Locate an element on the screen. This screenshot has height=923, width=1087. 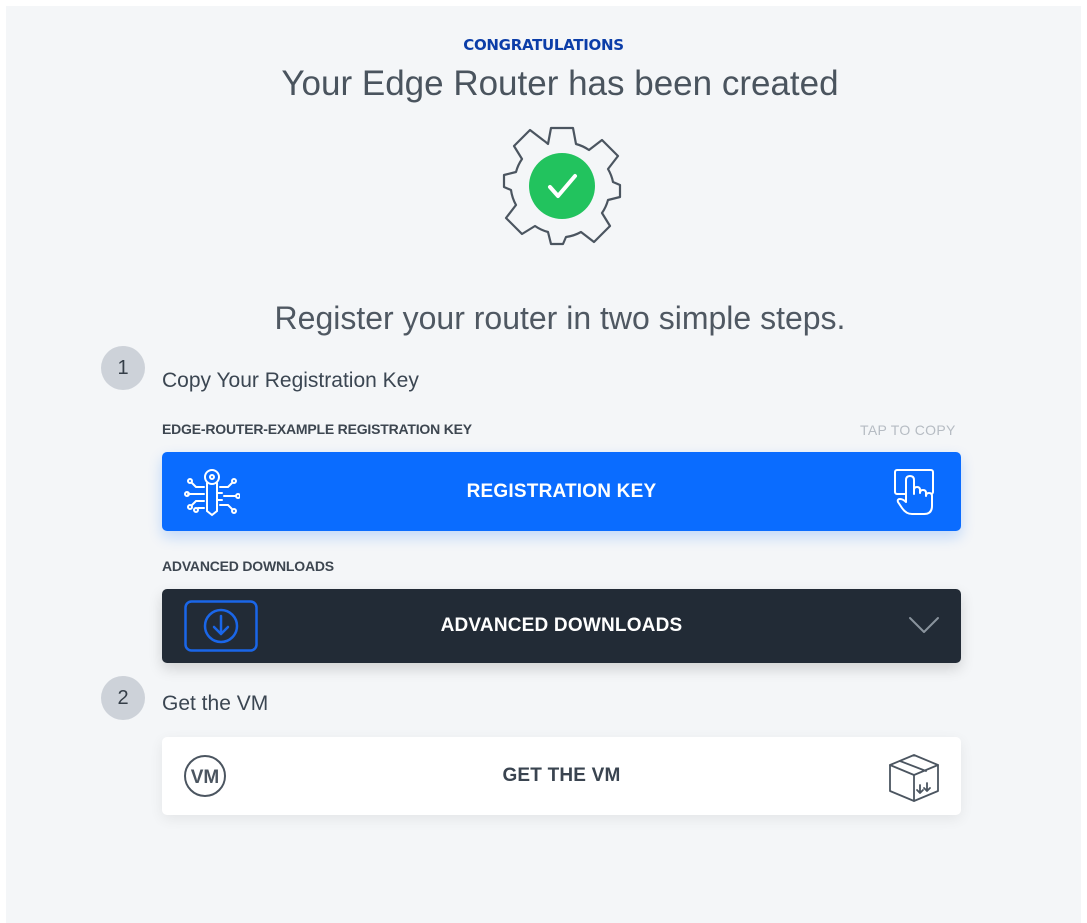
advanced-downloads-button: ADVANCED DOWNLOADS is located at coordinates (561, 626).